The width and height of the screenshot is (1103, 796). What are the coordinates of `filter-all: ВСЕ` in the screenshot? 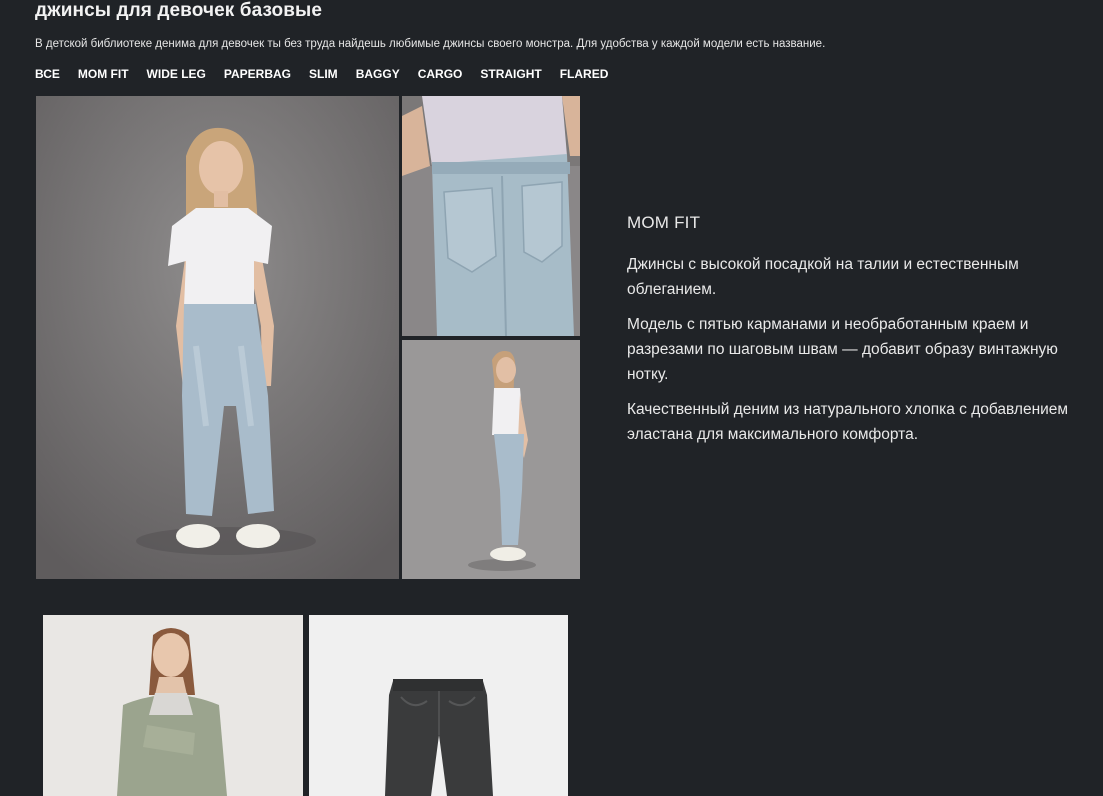 It's located at (47, 74).